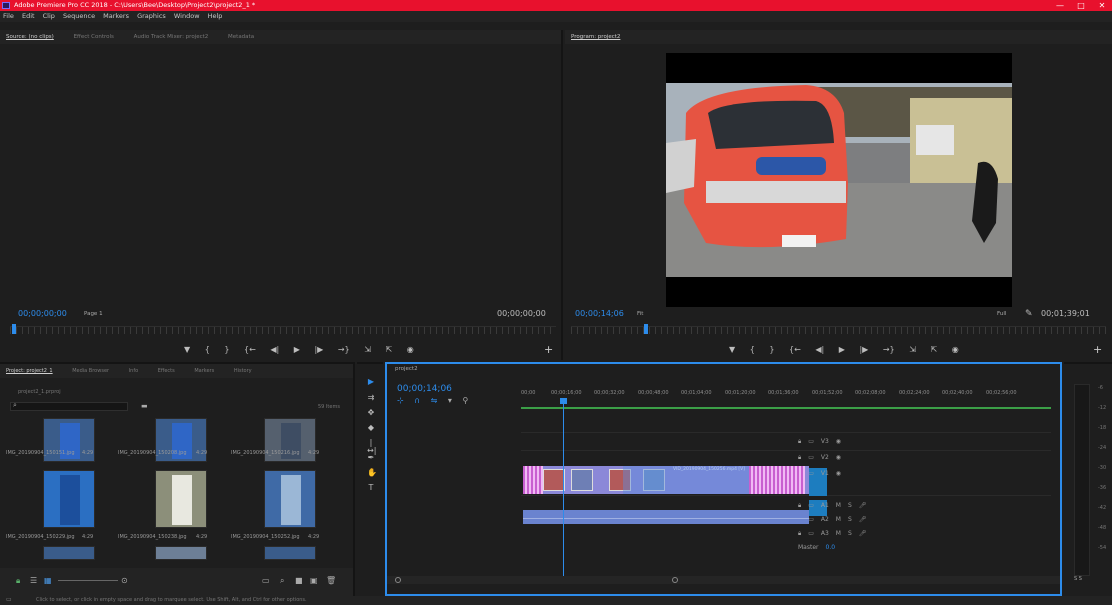 The image size is (1112, 605). What do you see at coordinates (166, 371) in the screenshot?
I see `tab-effects: Effects` at bounding box center [166, 371].